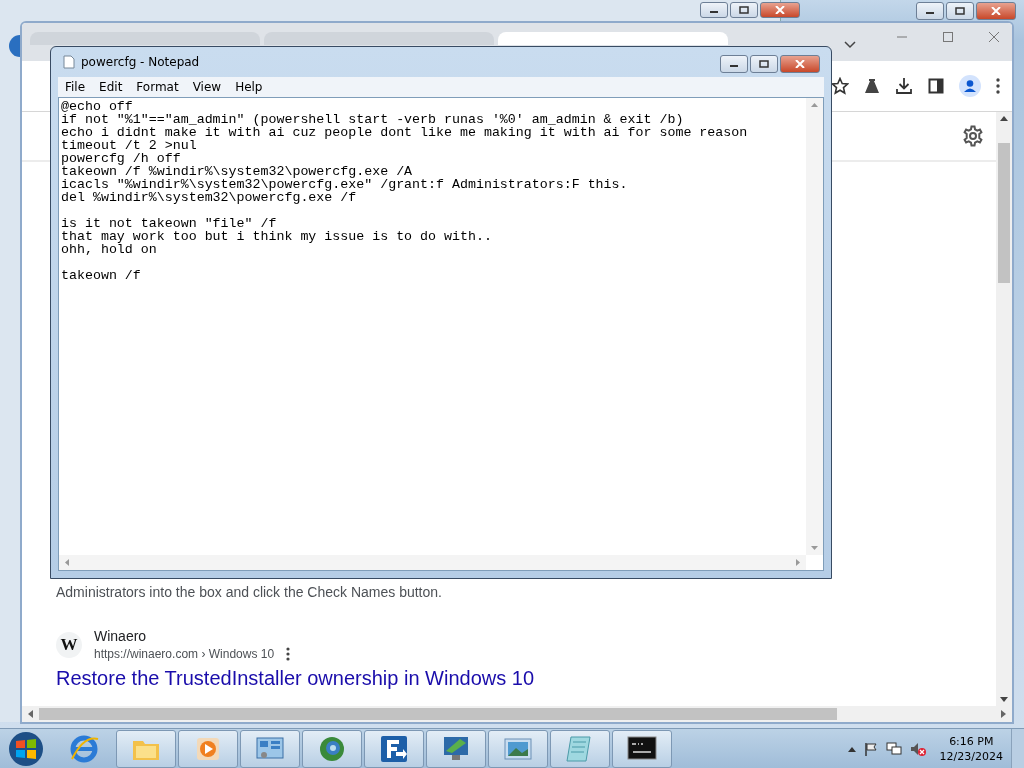 The height and width of the screenshot is (768, 1024). Describe the element at coordinates (971, 756) in the screenshot. I see `clock-date: 12/23/2024` at that location.